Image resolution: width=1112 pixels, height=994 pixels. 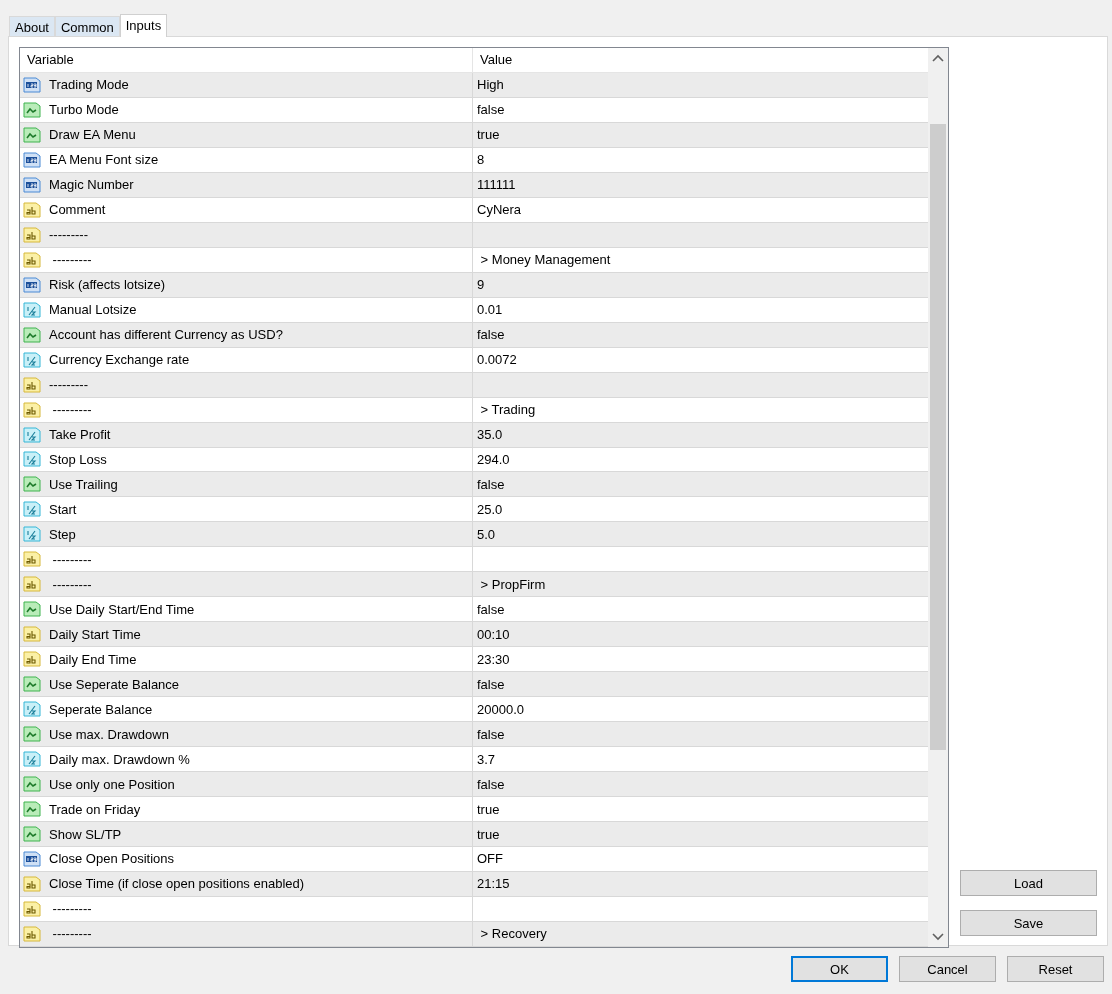 I want to click on tab: Inputs, so click(x=143, y=25).